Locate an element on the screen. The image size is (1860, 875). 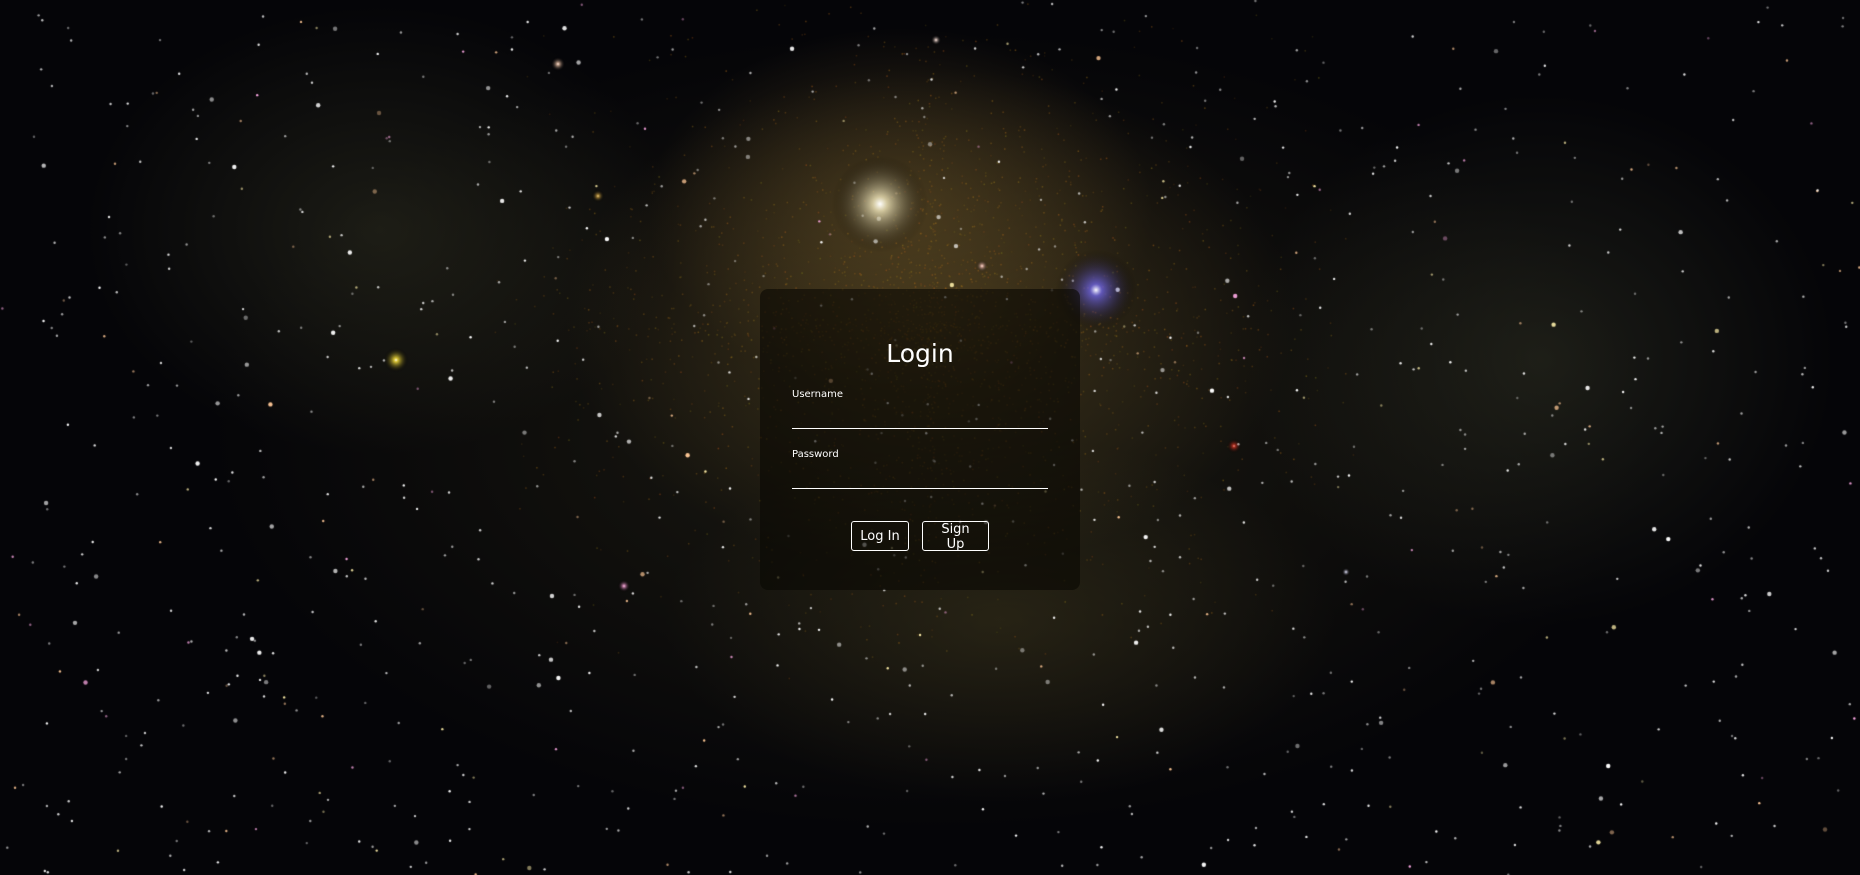
username-label: Username is located at coordinates (817, 394).